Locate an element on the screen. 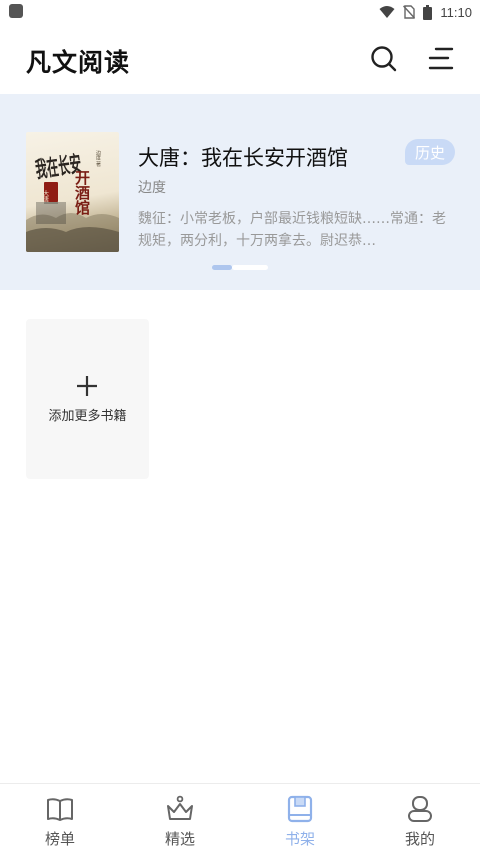 The height and width of the screenshot is (854, 480). cover-title-line2: 开酒馆 is located at coordinates (82, 193).